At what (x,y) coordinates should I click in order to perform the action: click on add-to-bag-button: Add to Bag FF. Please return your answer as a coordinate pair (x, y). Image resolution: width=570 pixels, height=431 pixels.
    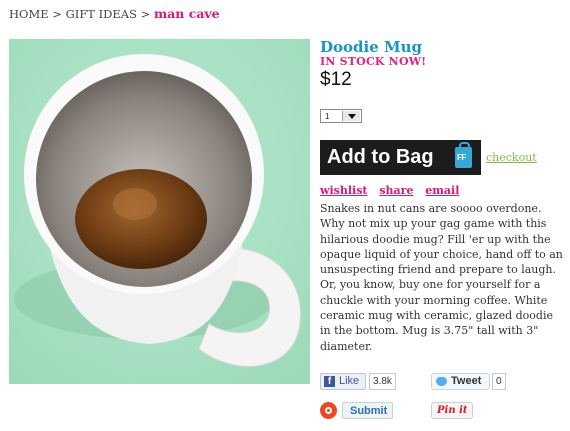
    Looking at the image, I should click on (400, 157).